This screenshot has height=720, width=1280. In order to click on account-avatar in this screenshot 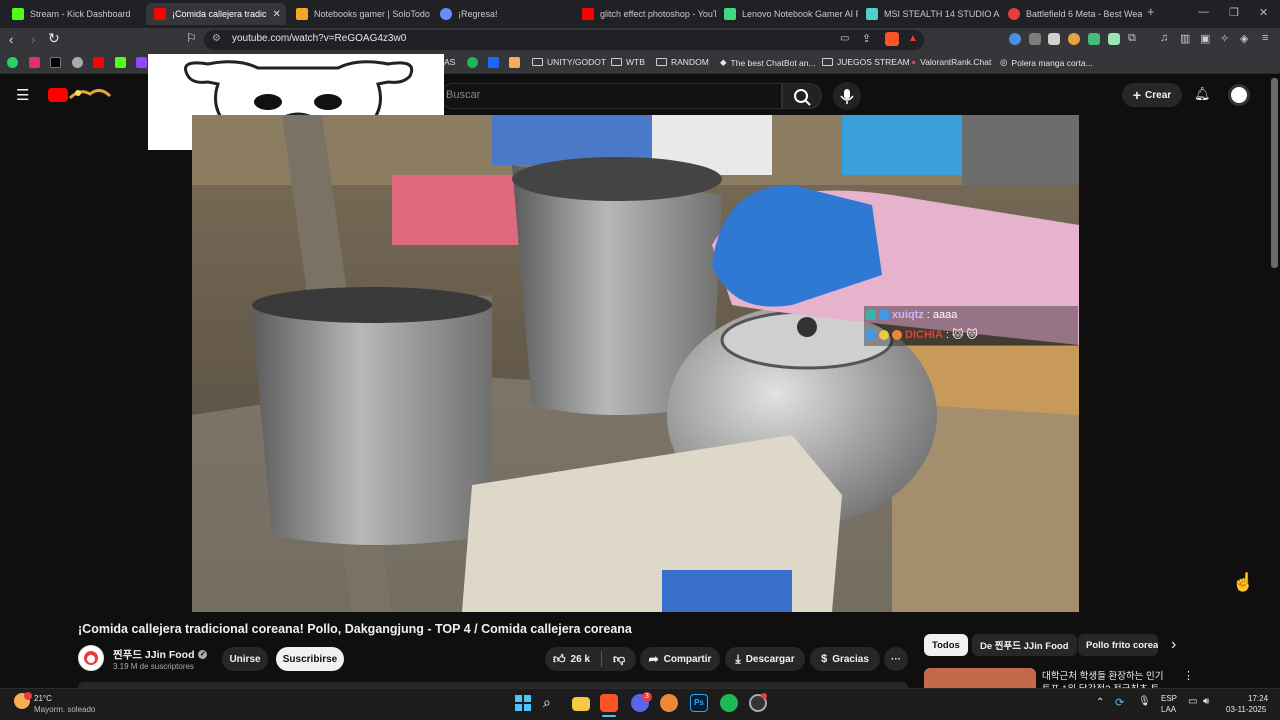, I will do `click(1239, 95)`.